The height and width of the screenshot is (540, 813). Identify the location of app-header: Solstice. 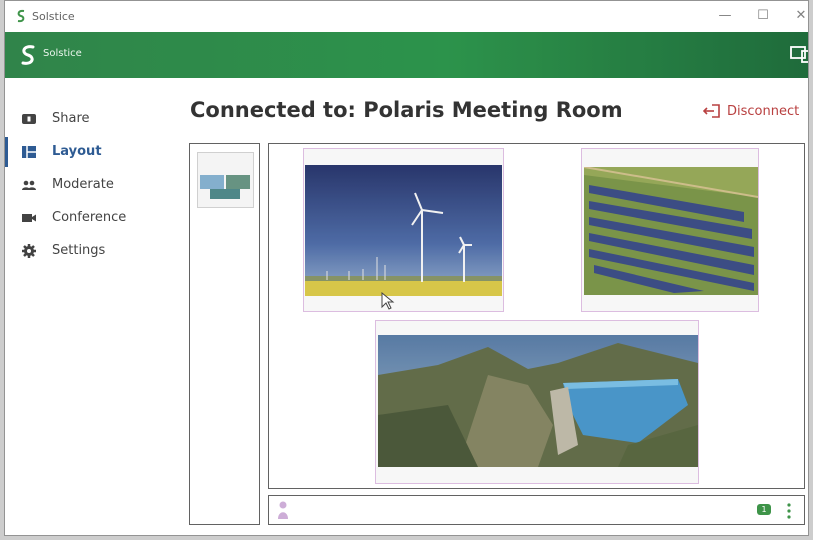
(406, 55).